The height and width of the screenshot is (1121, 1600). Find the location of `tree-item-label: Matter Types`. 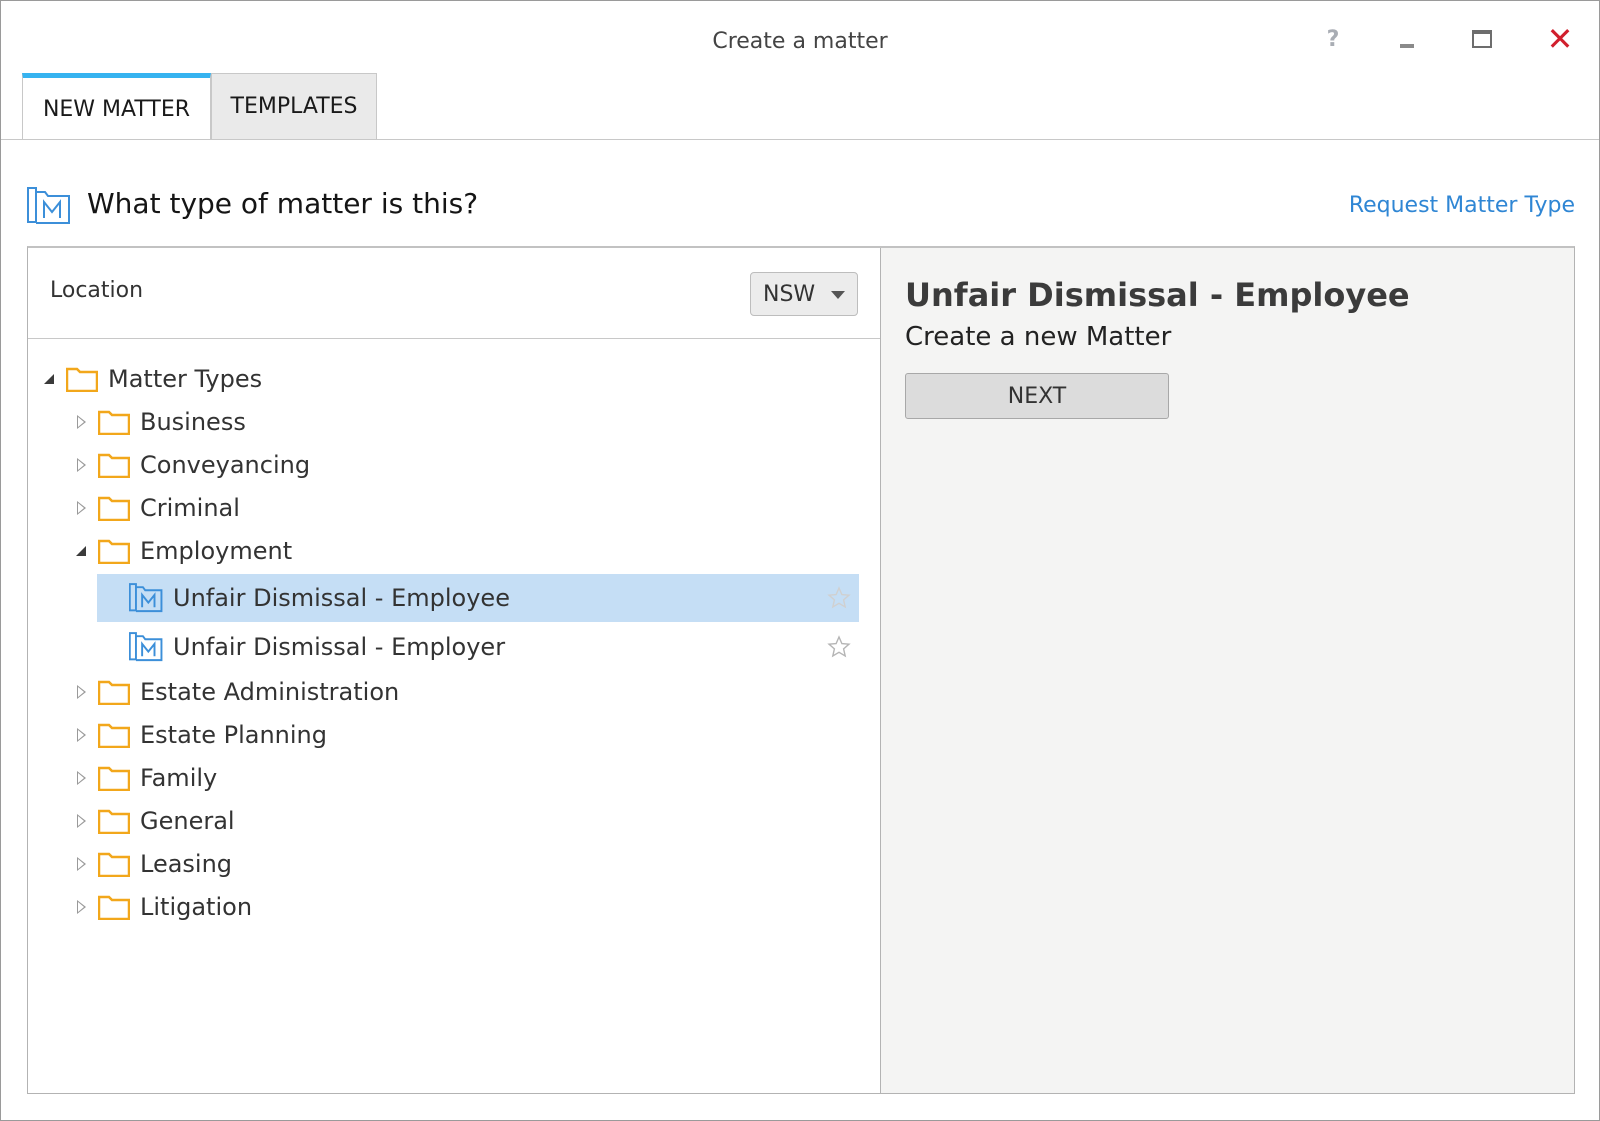

tree-item-label: Matter Types is located at coordinates (185, 379).